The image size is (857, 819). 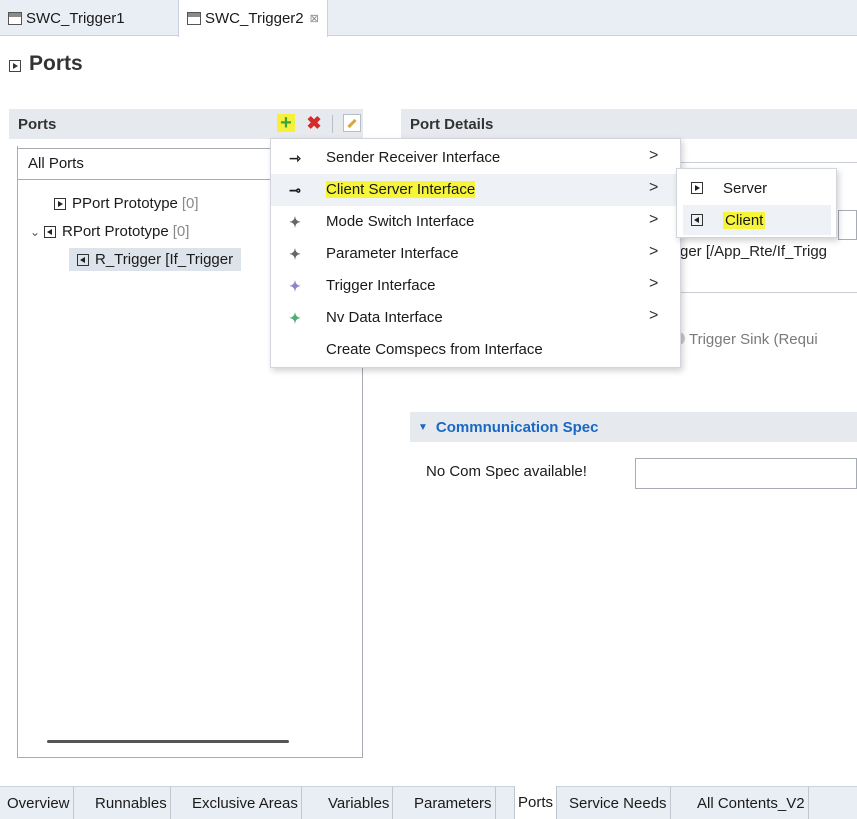 I want to click on submenu-item-client: Client, so click(x=757, y=220).